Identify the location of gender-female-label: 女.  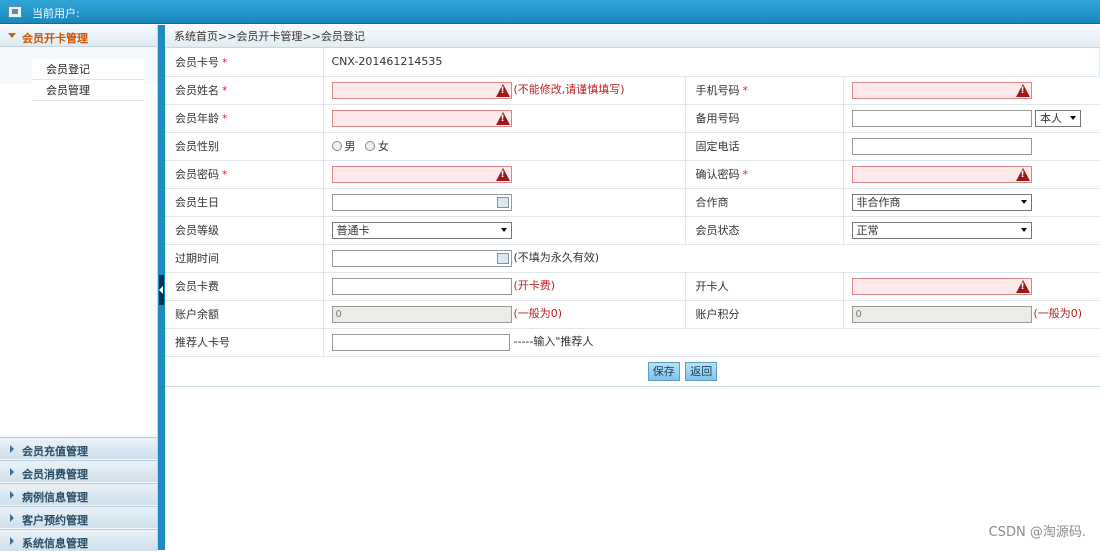
(383, 146).